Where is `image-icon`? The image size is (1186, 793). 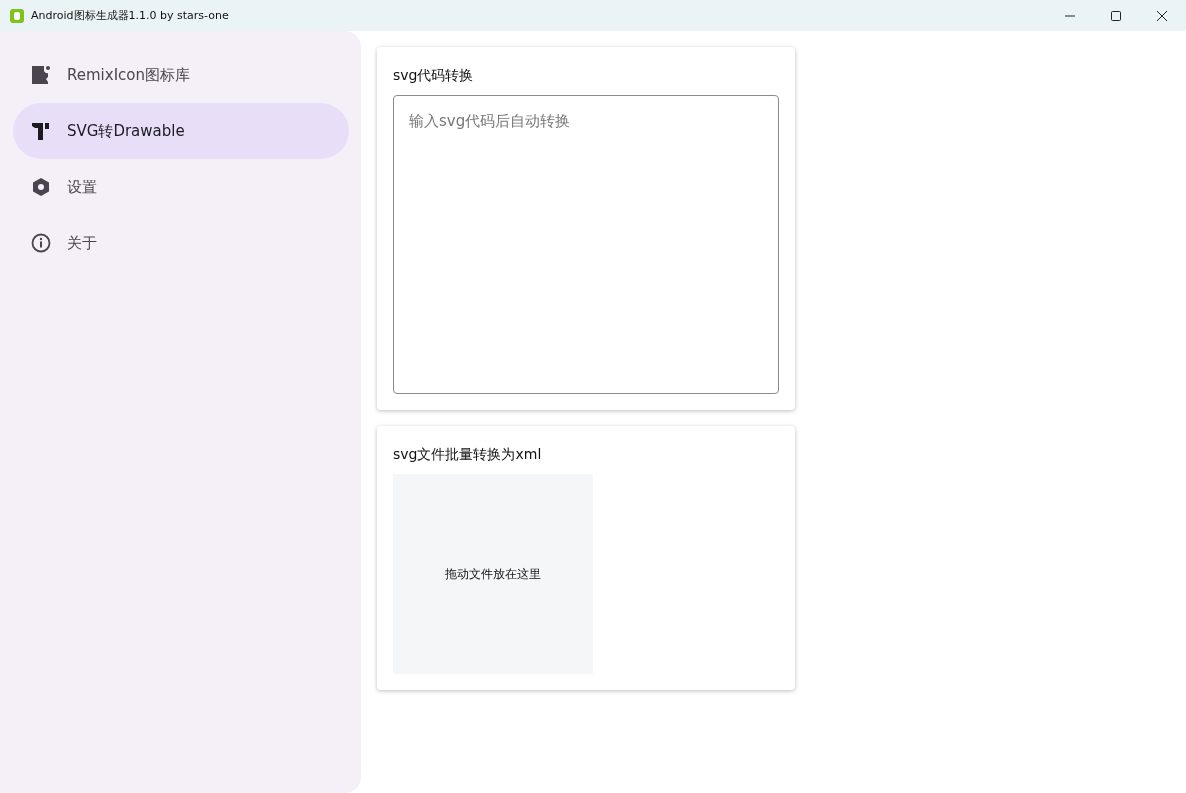
image-icon is located at coordinates (41, 75).